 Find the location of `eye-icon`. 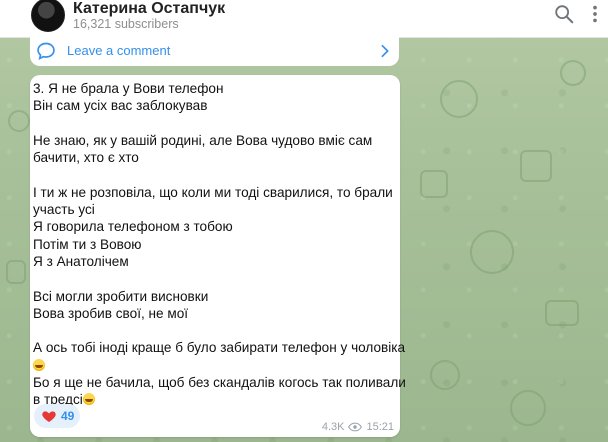

eye-icon is located at coordinates (355, 427).